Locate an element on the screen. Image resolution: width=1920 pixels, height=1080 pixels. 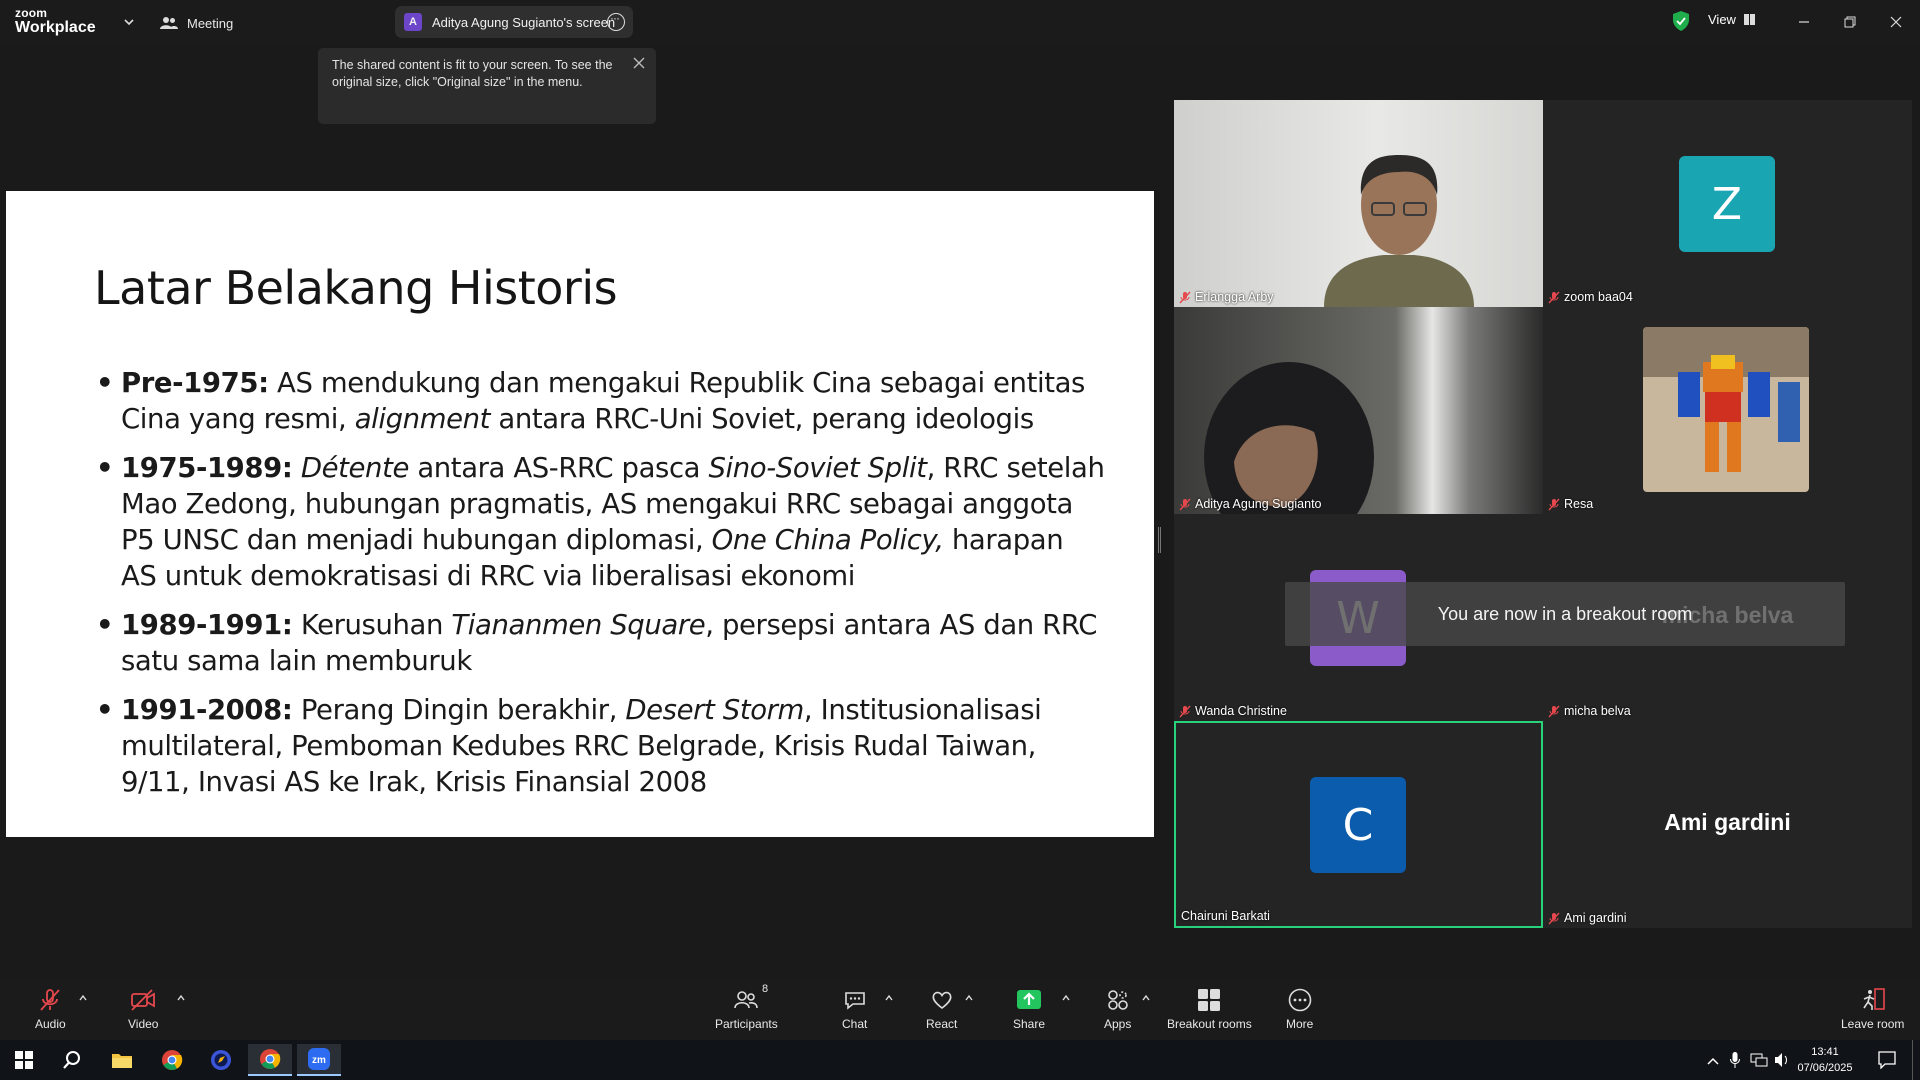
clock-date: 07/06/2025 is located at coordinates (1825, 1068).